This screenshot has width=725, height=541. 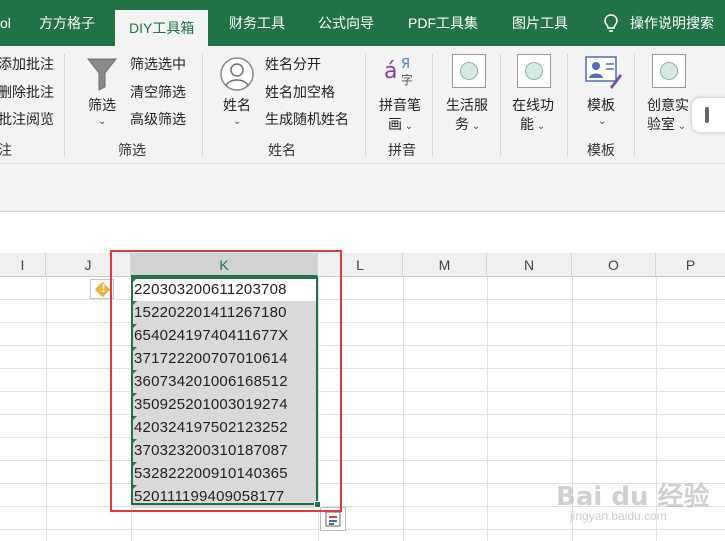 I want to click on cell-k7: 420324197502123252, so click(x=224, y=427).